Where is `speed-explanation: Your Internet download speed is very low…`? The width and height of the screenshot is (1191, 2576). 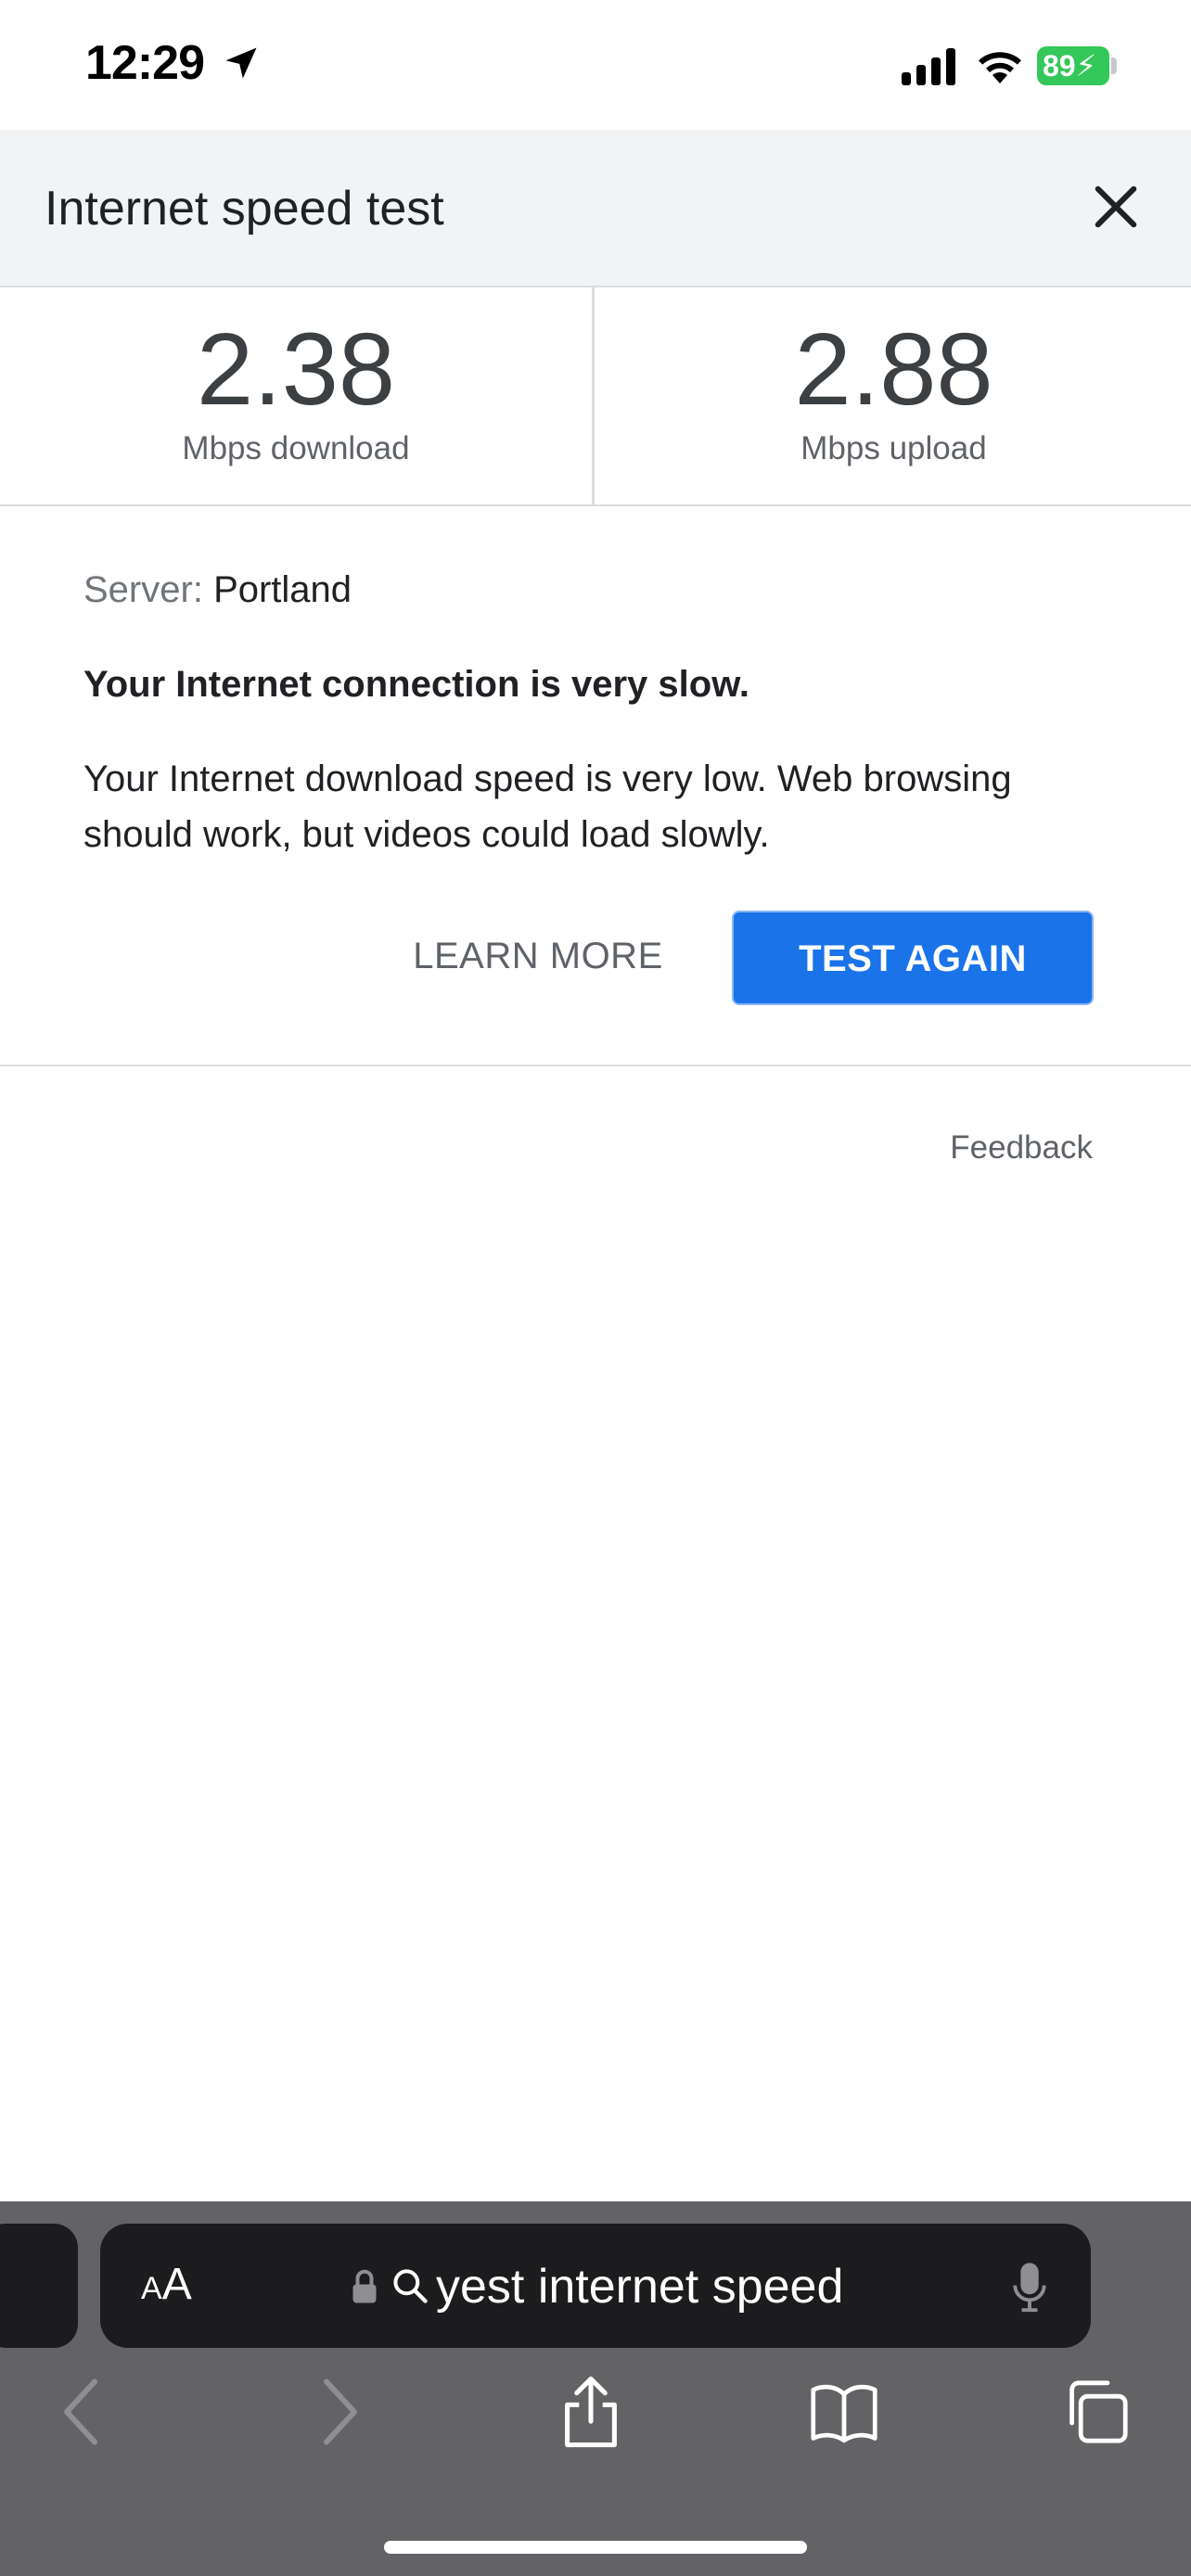
speed-explanation: Your Internet download speed is very low… is located at coordinates (547, 807).